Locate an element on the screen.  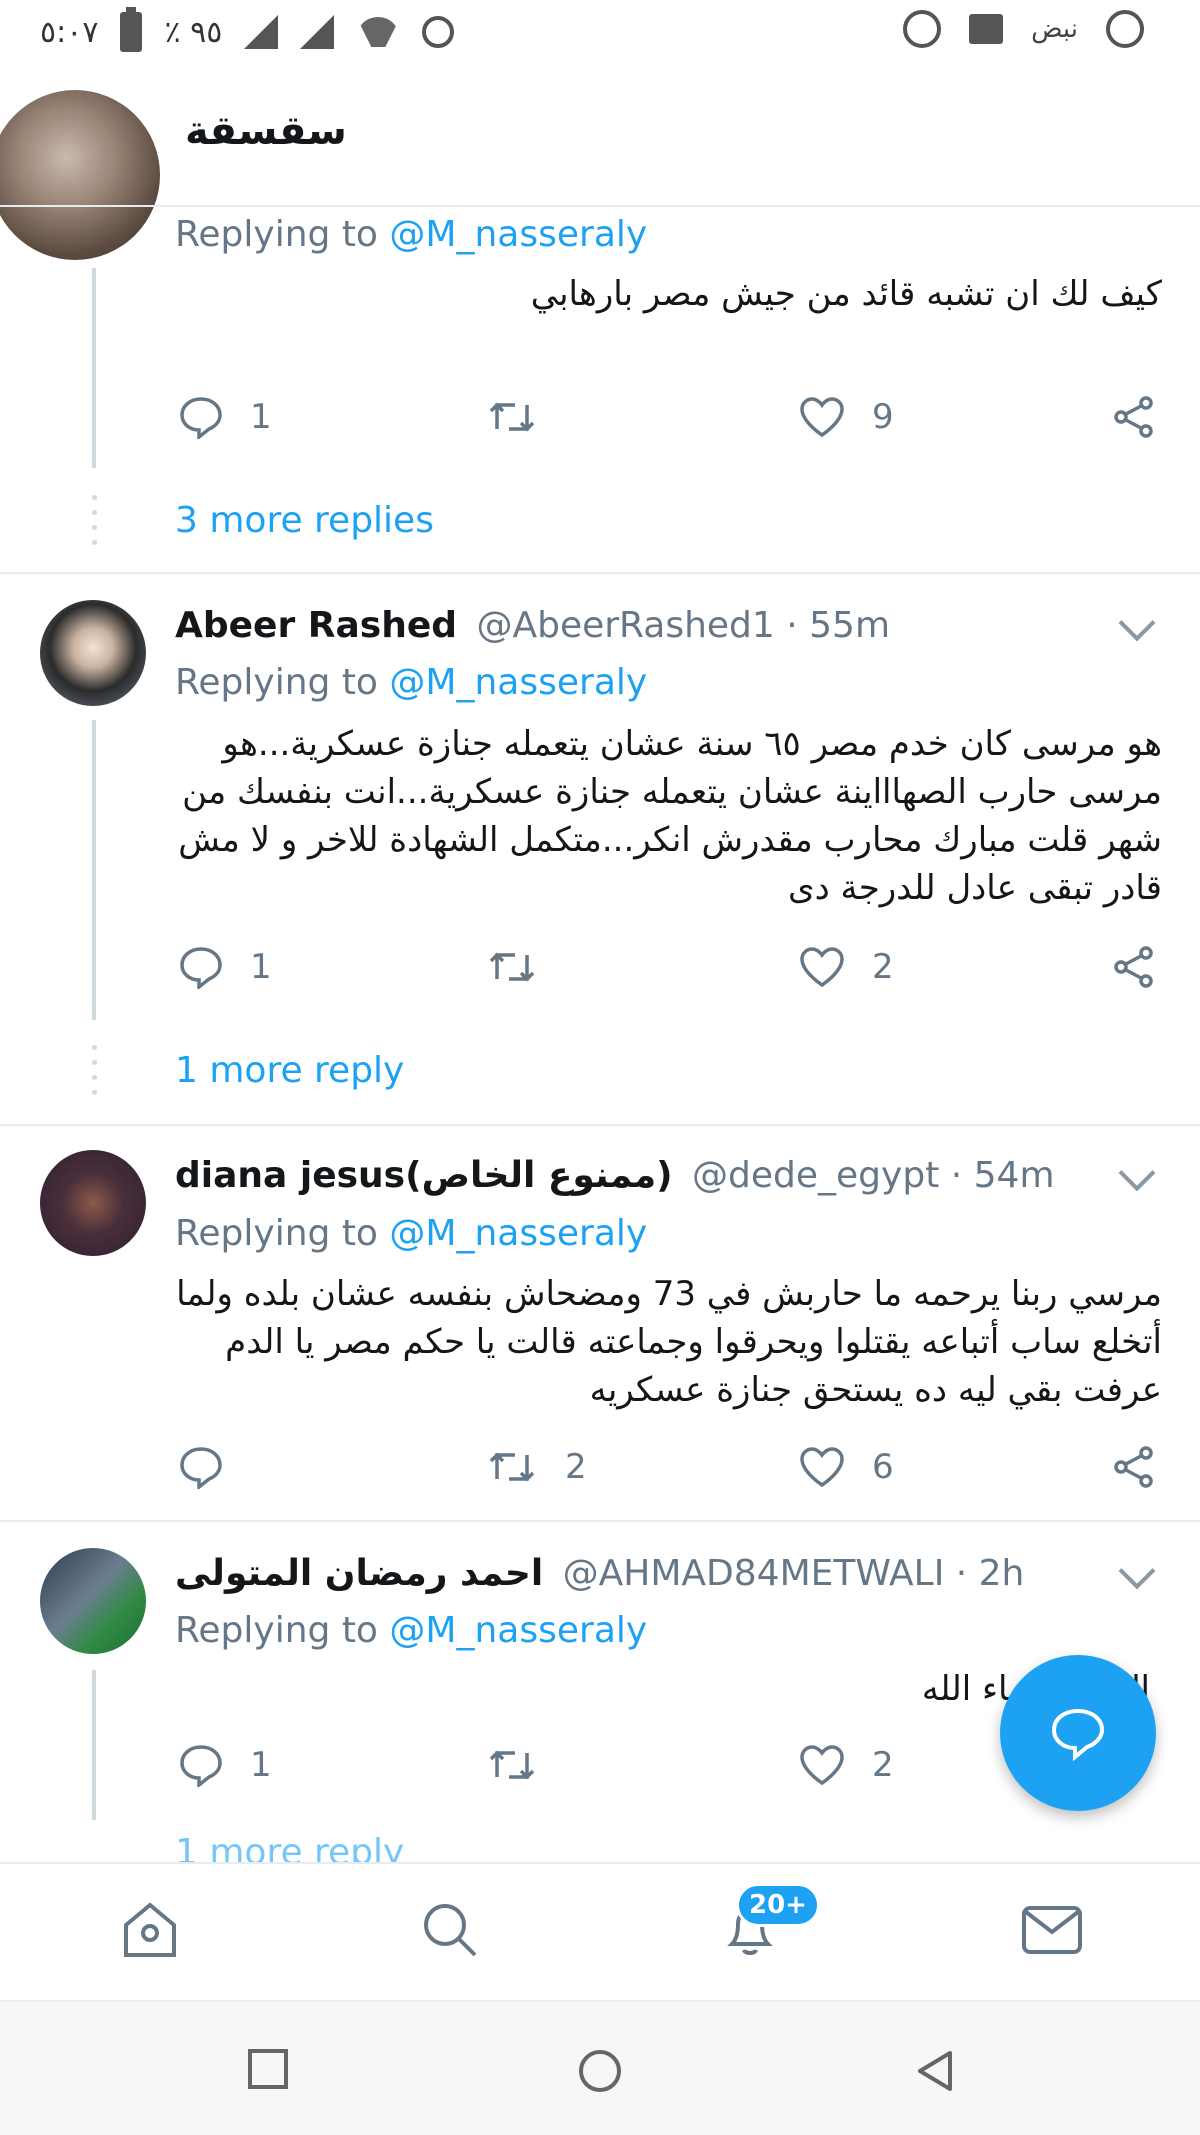
nav-home is located at coordinates (150, 1930).